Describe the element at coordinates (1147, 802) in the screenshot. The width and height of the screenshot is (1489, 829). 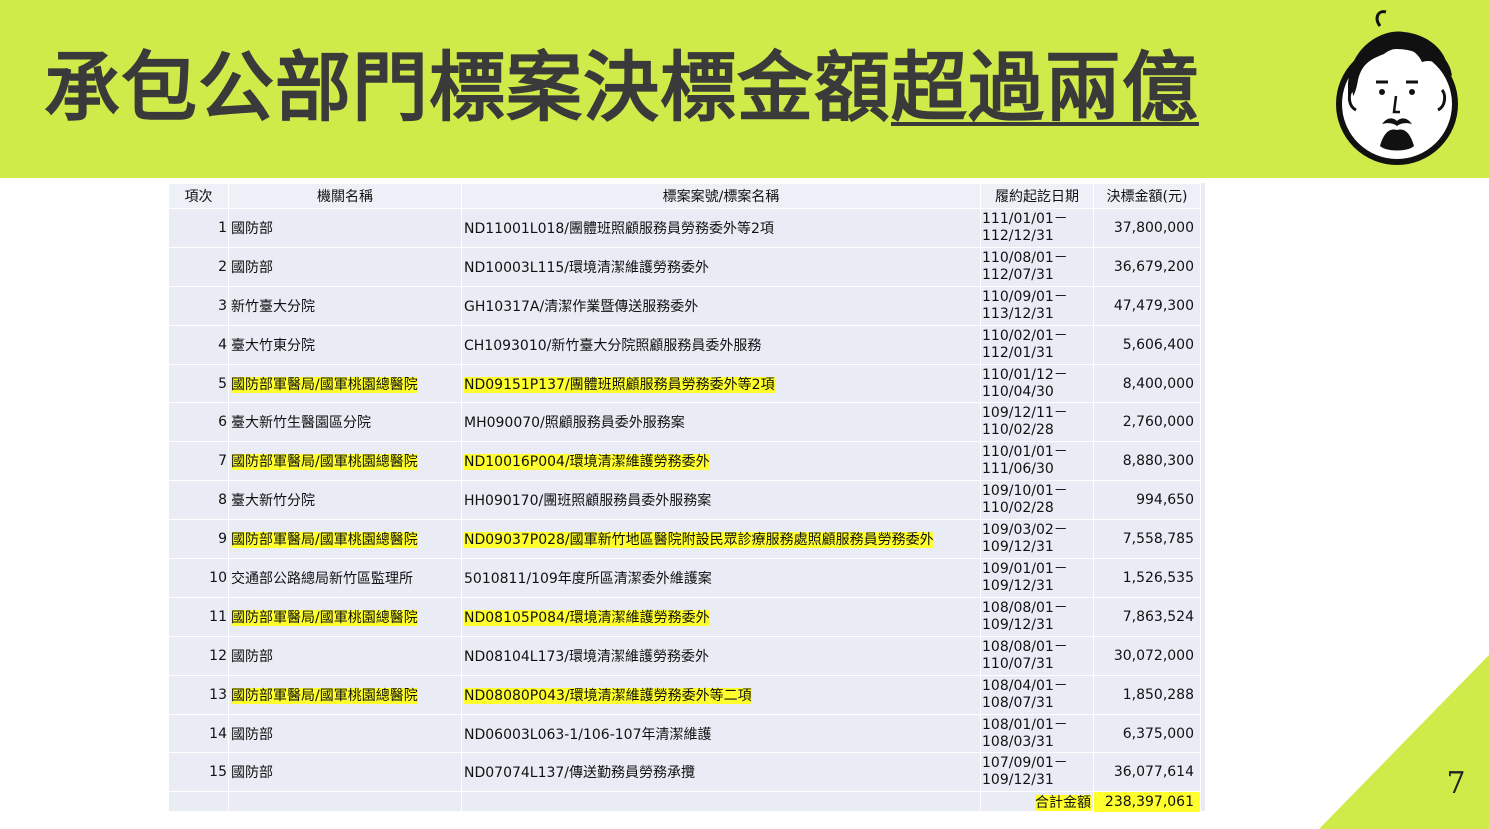
I see `total-amount: 238,397,061` at that location.